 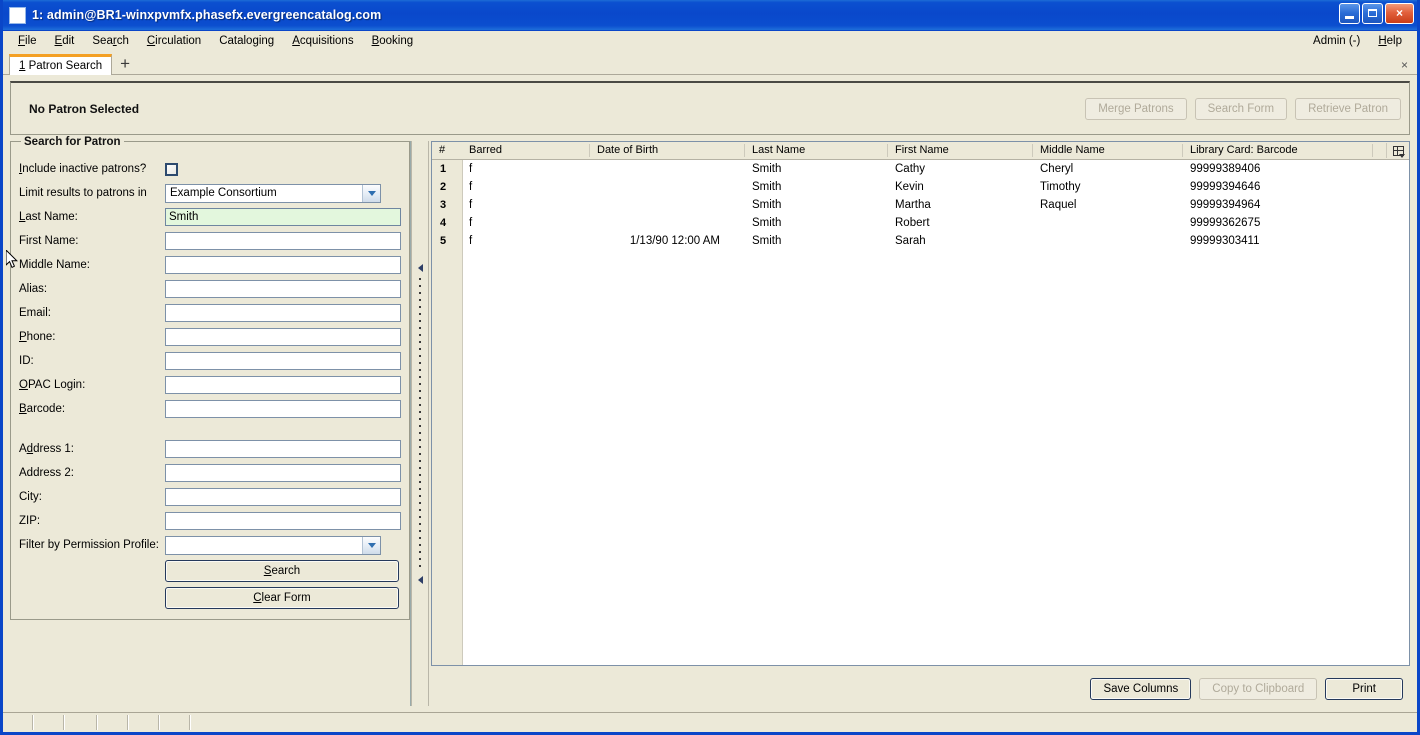 I want to click on menu-acquisitions: Acquisitions, so click(x=322, y=41).